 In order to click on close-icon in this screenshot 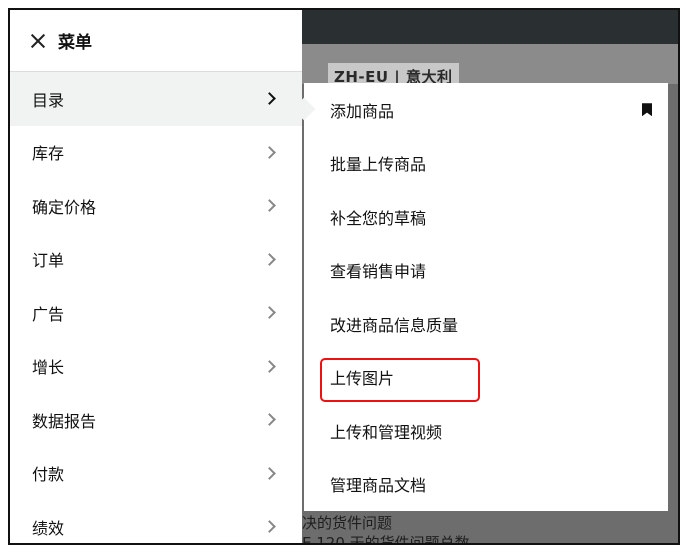, I will do `click(38, 41)`.